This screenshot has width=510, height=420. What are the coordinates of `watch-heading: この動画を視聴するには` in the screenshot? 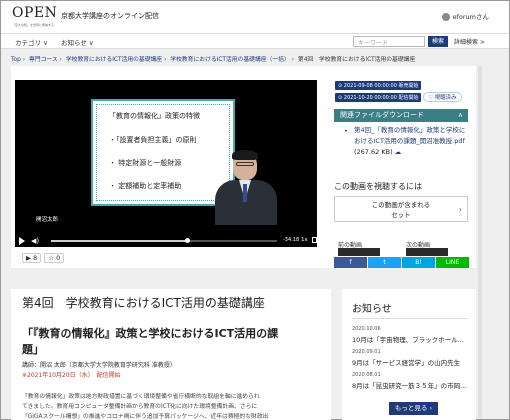 It's located at (378, 186).